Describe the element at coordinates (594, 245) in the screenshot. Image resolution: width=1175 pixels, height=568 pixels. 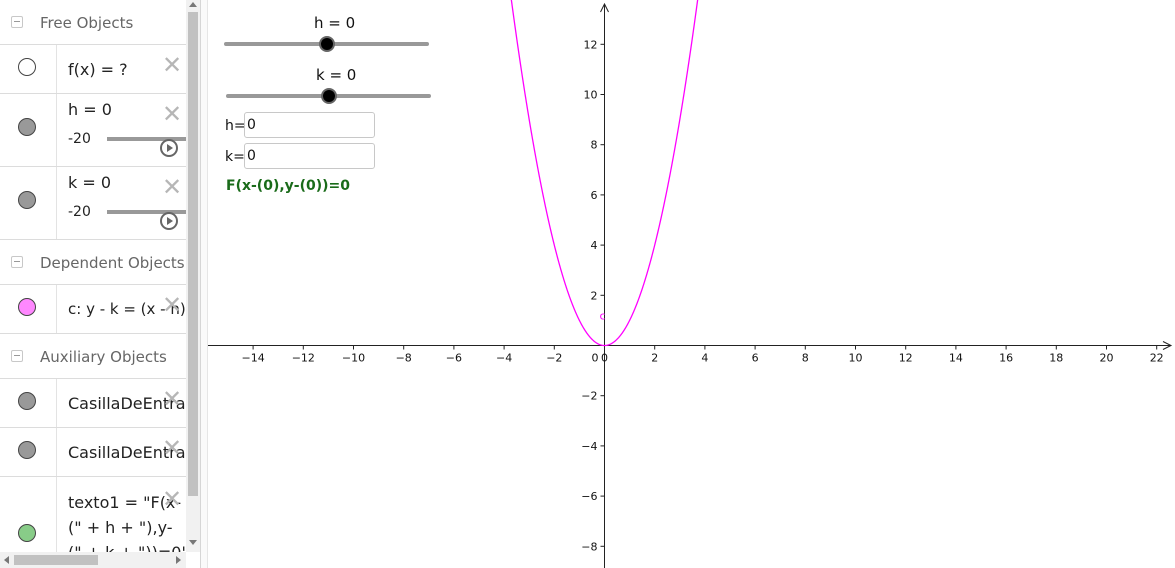
I see `y-tick-label: 4` at that location.